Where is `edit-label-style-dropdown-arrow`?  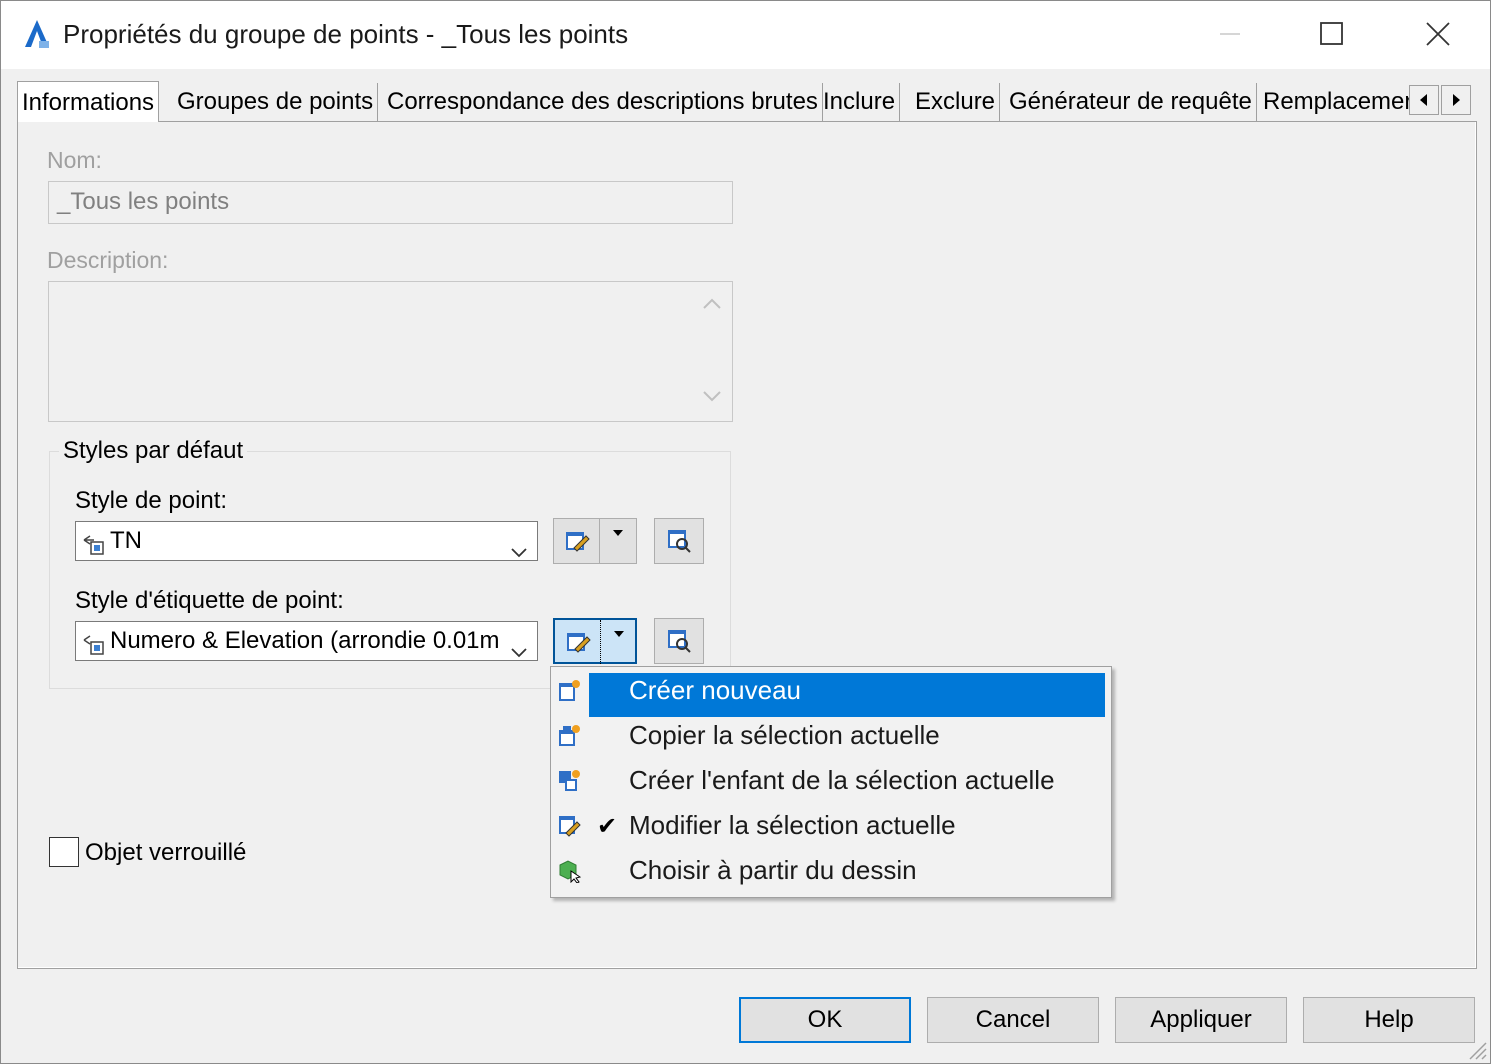
edit-label-style-dropdown-arrow is located at coordinates (619, 642).